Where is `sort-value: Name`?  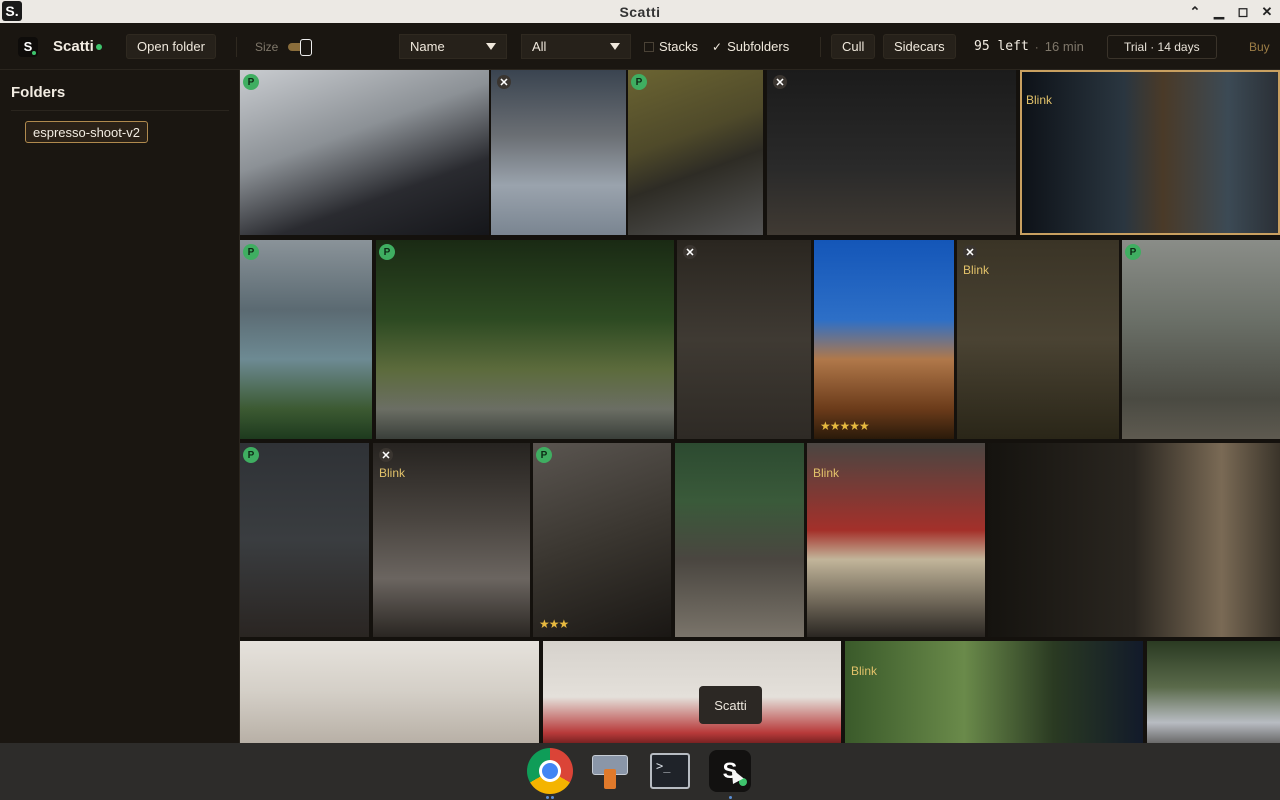 sort-value: Name is located at coordinates (427, 46).